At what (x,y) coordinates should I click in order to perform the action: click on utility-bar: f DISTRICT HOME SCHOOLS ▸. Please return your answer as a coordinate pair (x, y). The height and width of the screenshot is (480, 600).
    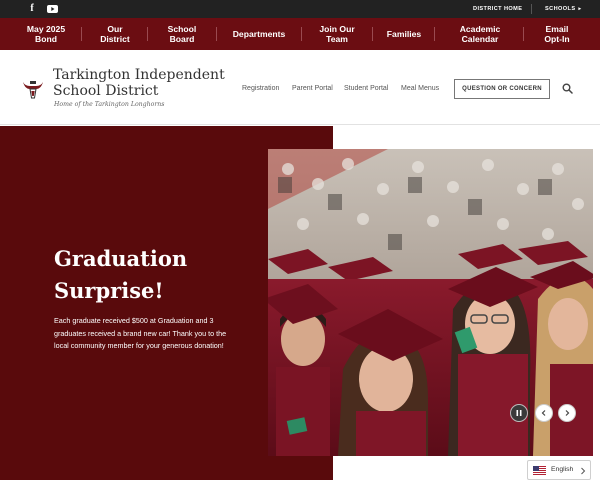
    Looking at the image, I should click on (300, 9).